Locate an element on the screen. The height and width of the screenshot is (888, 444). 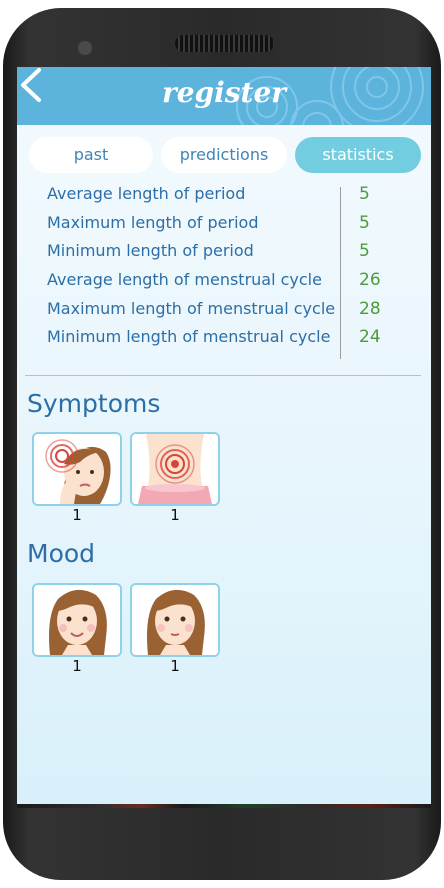
tab-past: past is located at coordinates (91, 155).